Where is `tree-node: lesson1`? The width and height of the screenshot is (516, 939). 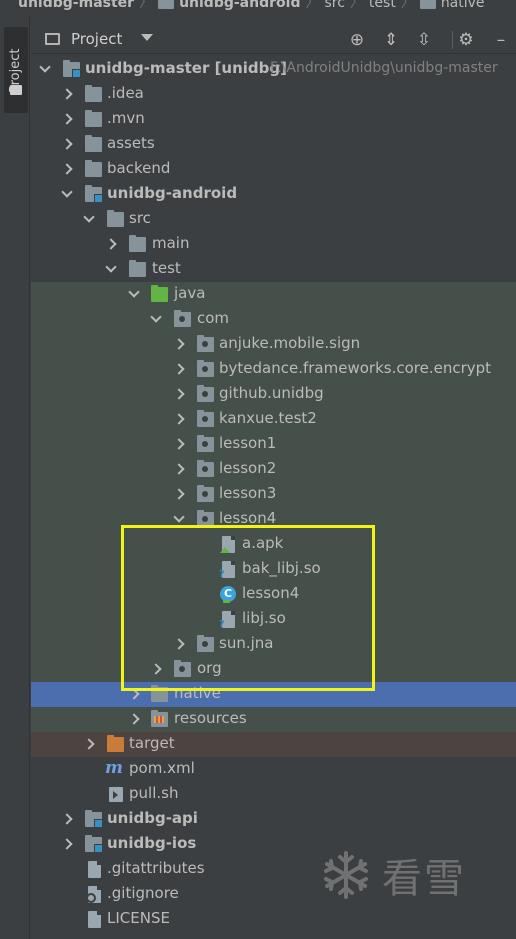 tree-node: lesson1 is located at coordinates (273, 444).